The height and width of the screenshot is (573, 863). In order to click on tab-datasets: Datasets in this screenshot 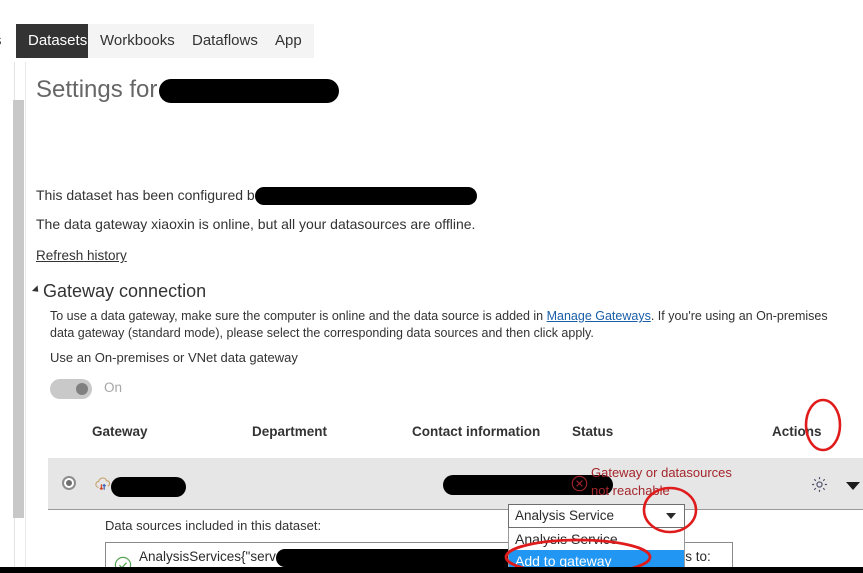, I will do `click(58, 41)`.